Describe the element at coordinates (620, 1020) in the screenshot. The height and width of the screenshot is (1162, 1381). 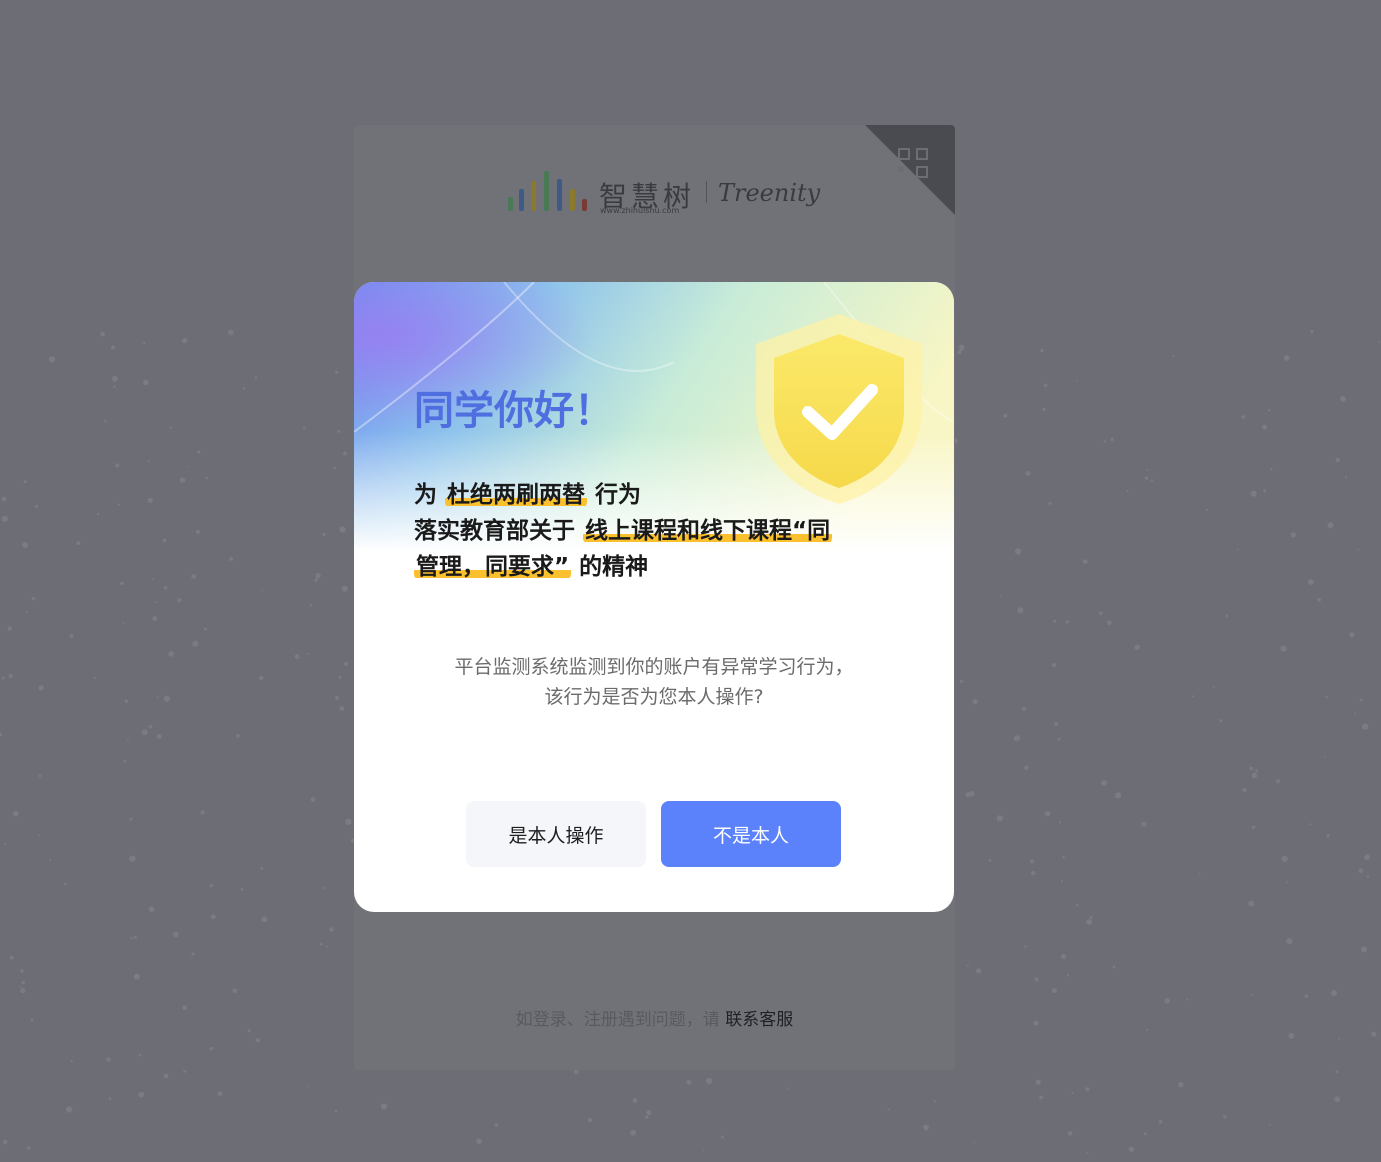
I see `help-prefix: 如登录、注册遇到问题，请` at that location.